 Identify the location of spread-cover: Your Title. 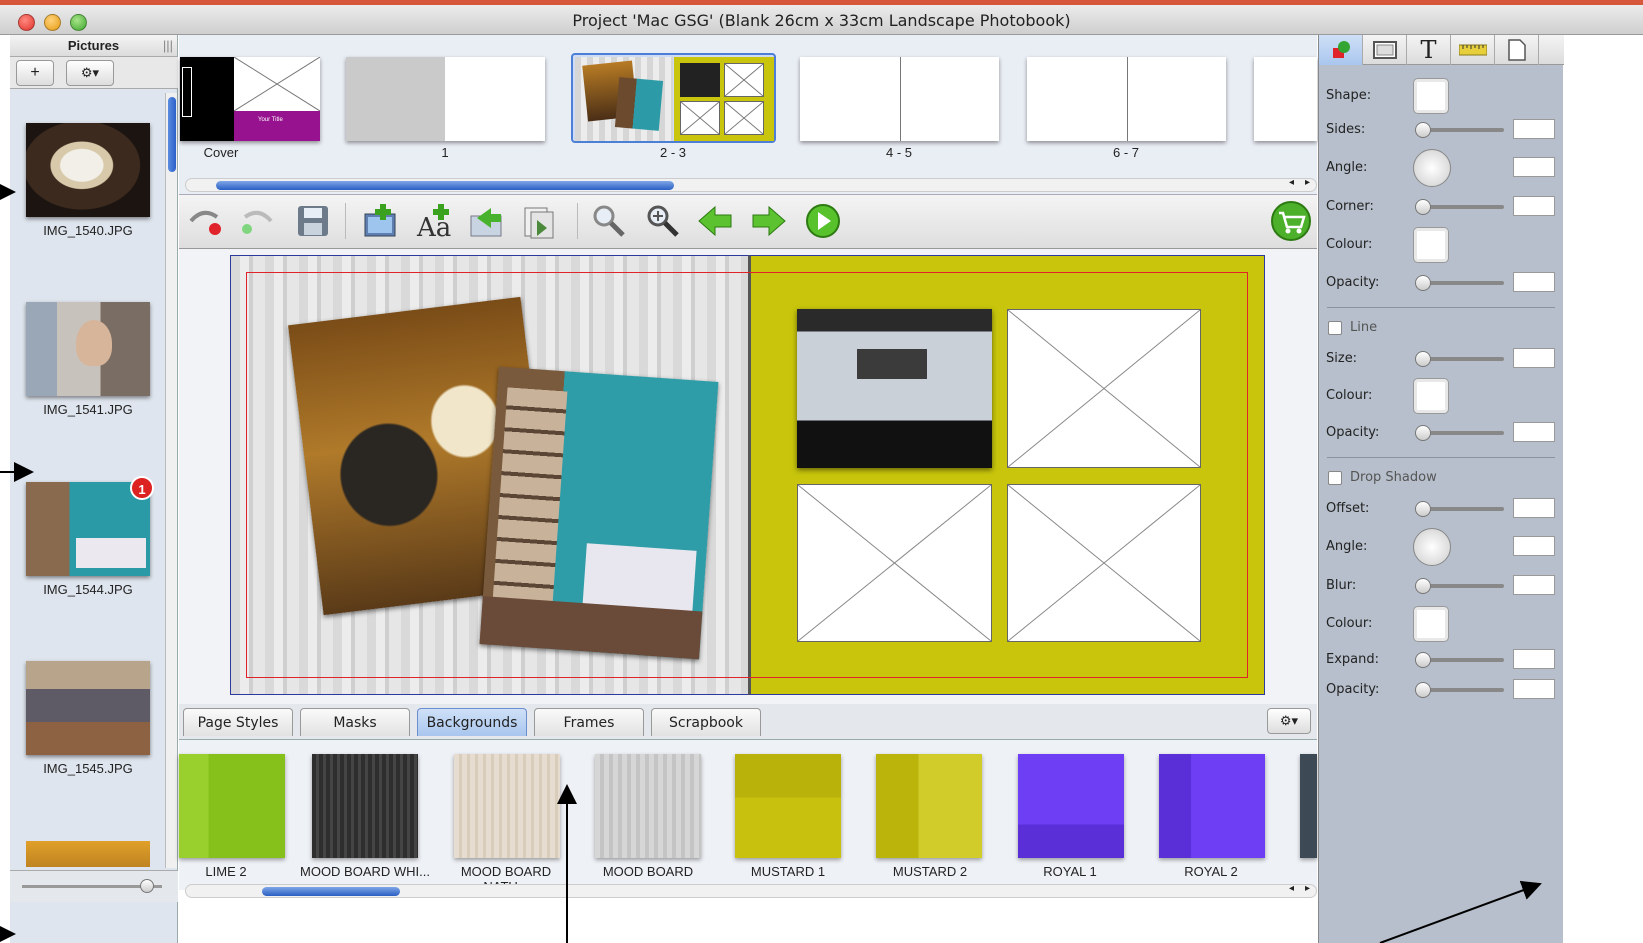
(250, 98).